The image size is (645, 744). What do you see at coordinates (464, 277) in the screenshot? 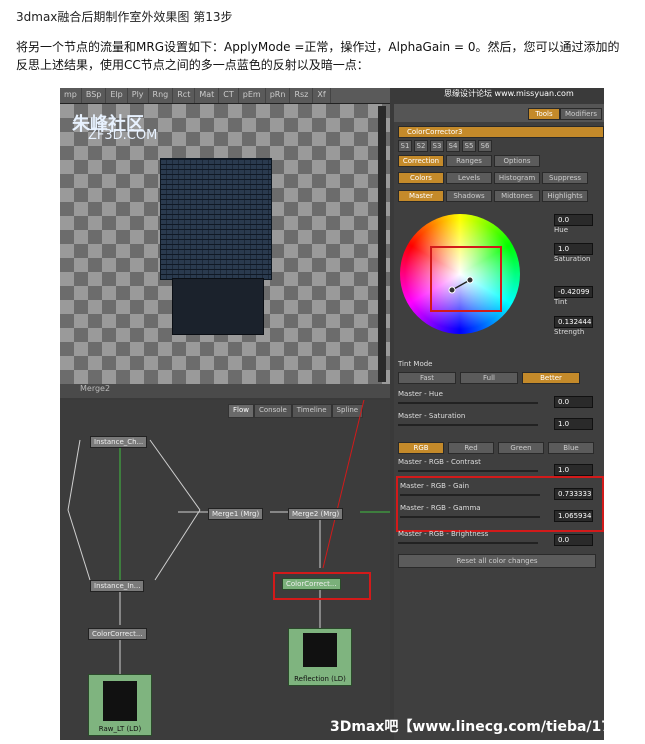
I see `wheel-pointer` at bounding box center [464, 277].